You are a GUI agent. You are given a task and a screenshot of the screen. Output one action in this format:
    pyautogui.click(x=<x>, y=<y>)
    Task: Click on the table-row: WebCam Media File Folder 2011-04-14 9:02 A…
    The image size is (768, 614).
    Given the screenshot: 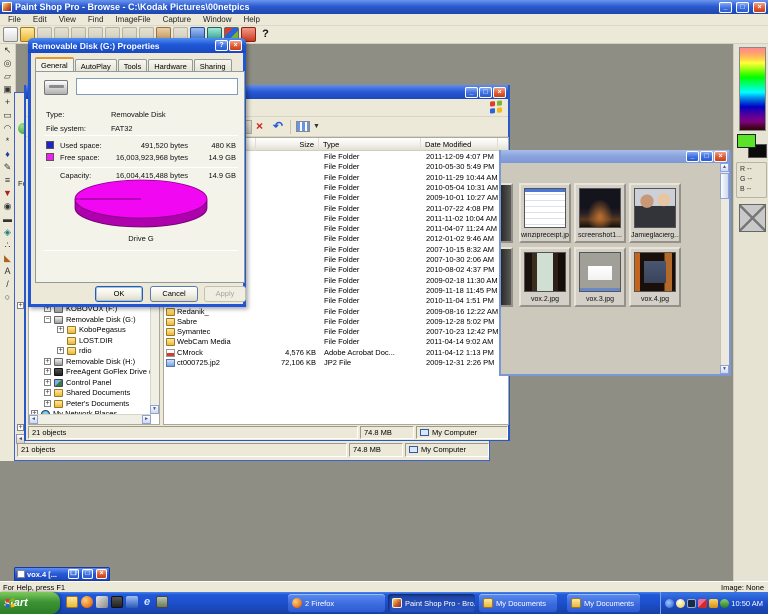 What is the action you would take?
    pyautogui.click(x=336, y=342)
    